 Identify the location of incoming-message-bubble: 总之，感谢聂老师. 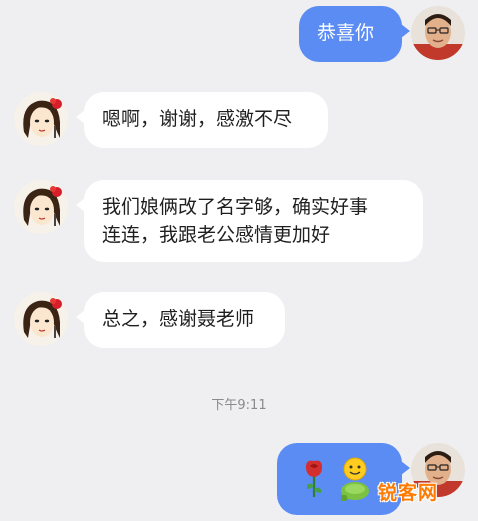
(180, 320).